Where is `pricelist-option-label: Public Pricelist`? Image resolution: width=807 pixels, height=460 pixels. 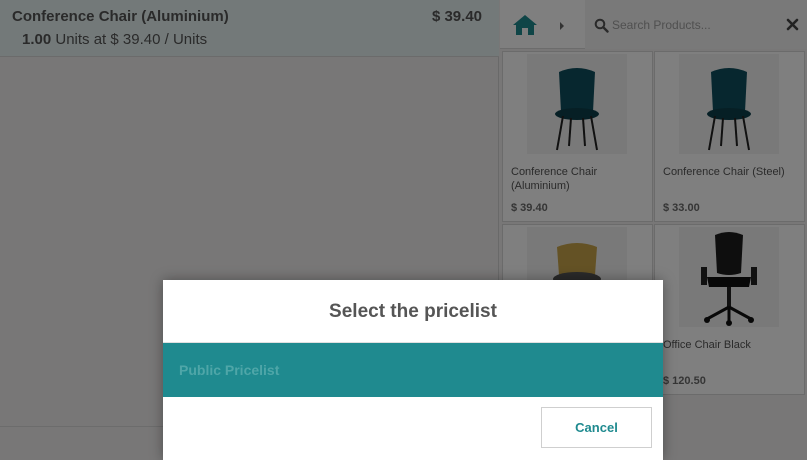 pricelist-option-label: Public Pricelist is located at coordinates (229, 370).